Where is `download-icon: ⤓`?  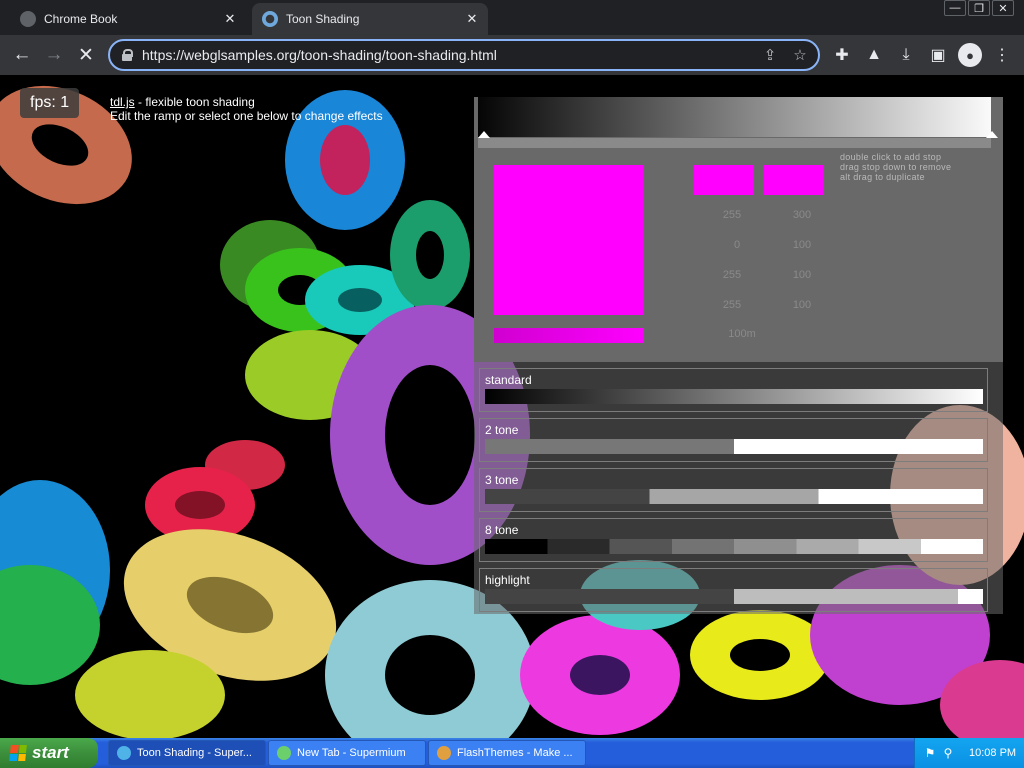
download-icon: ⤓ is located at coordinates (906, 55).